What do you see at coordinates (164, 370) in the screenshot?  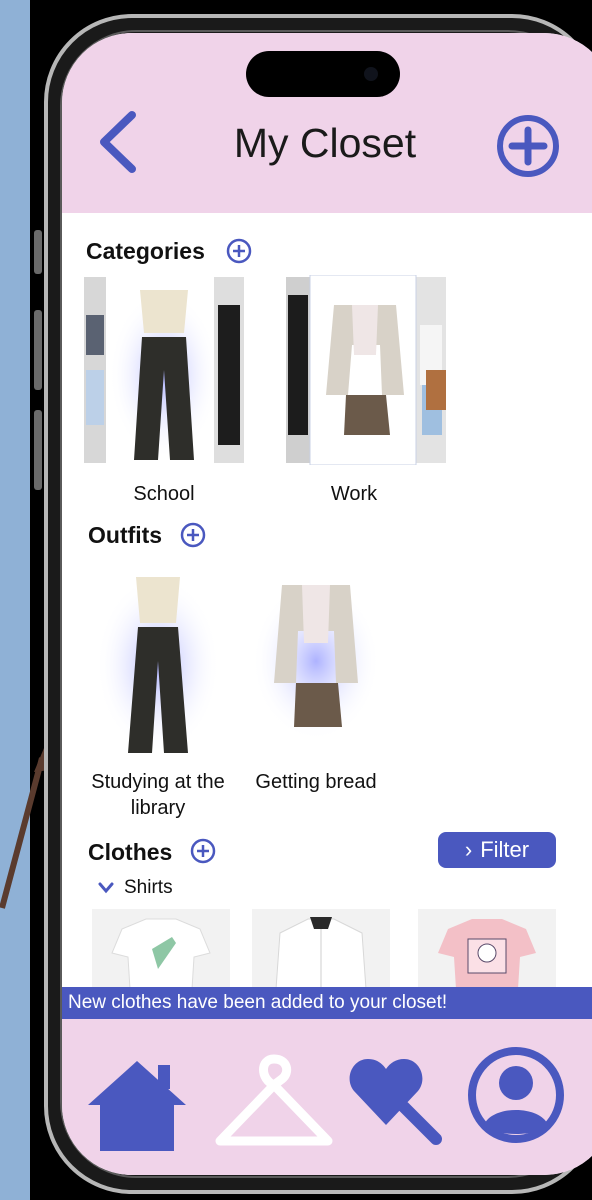 I see `category-card-school` at bounding box center [164, 370].